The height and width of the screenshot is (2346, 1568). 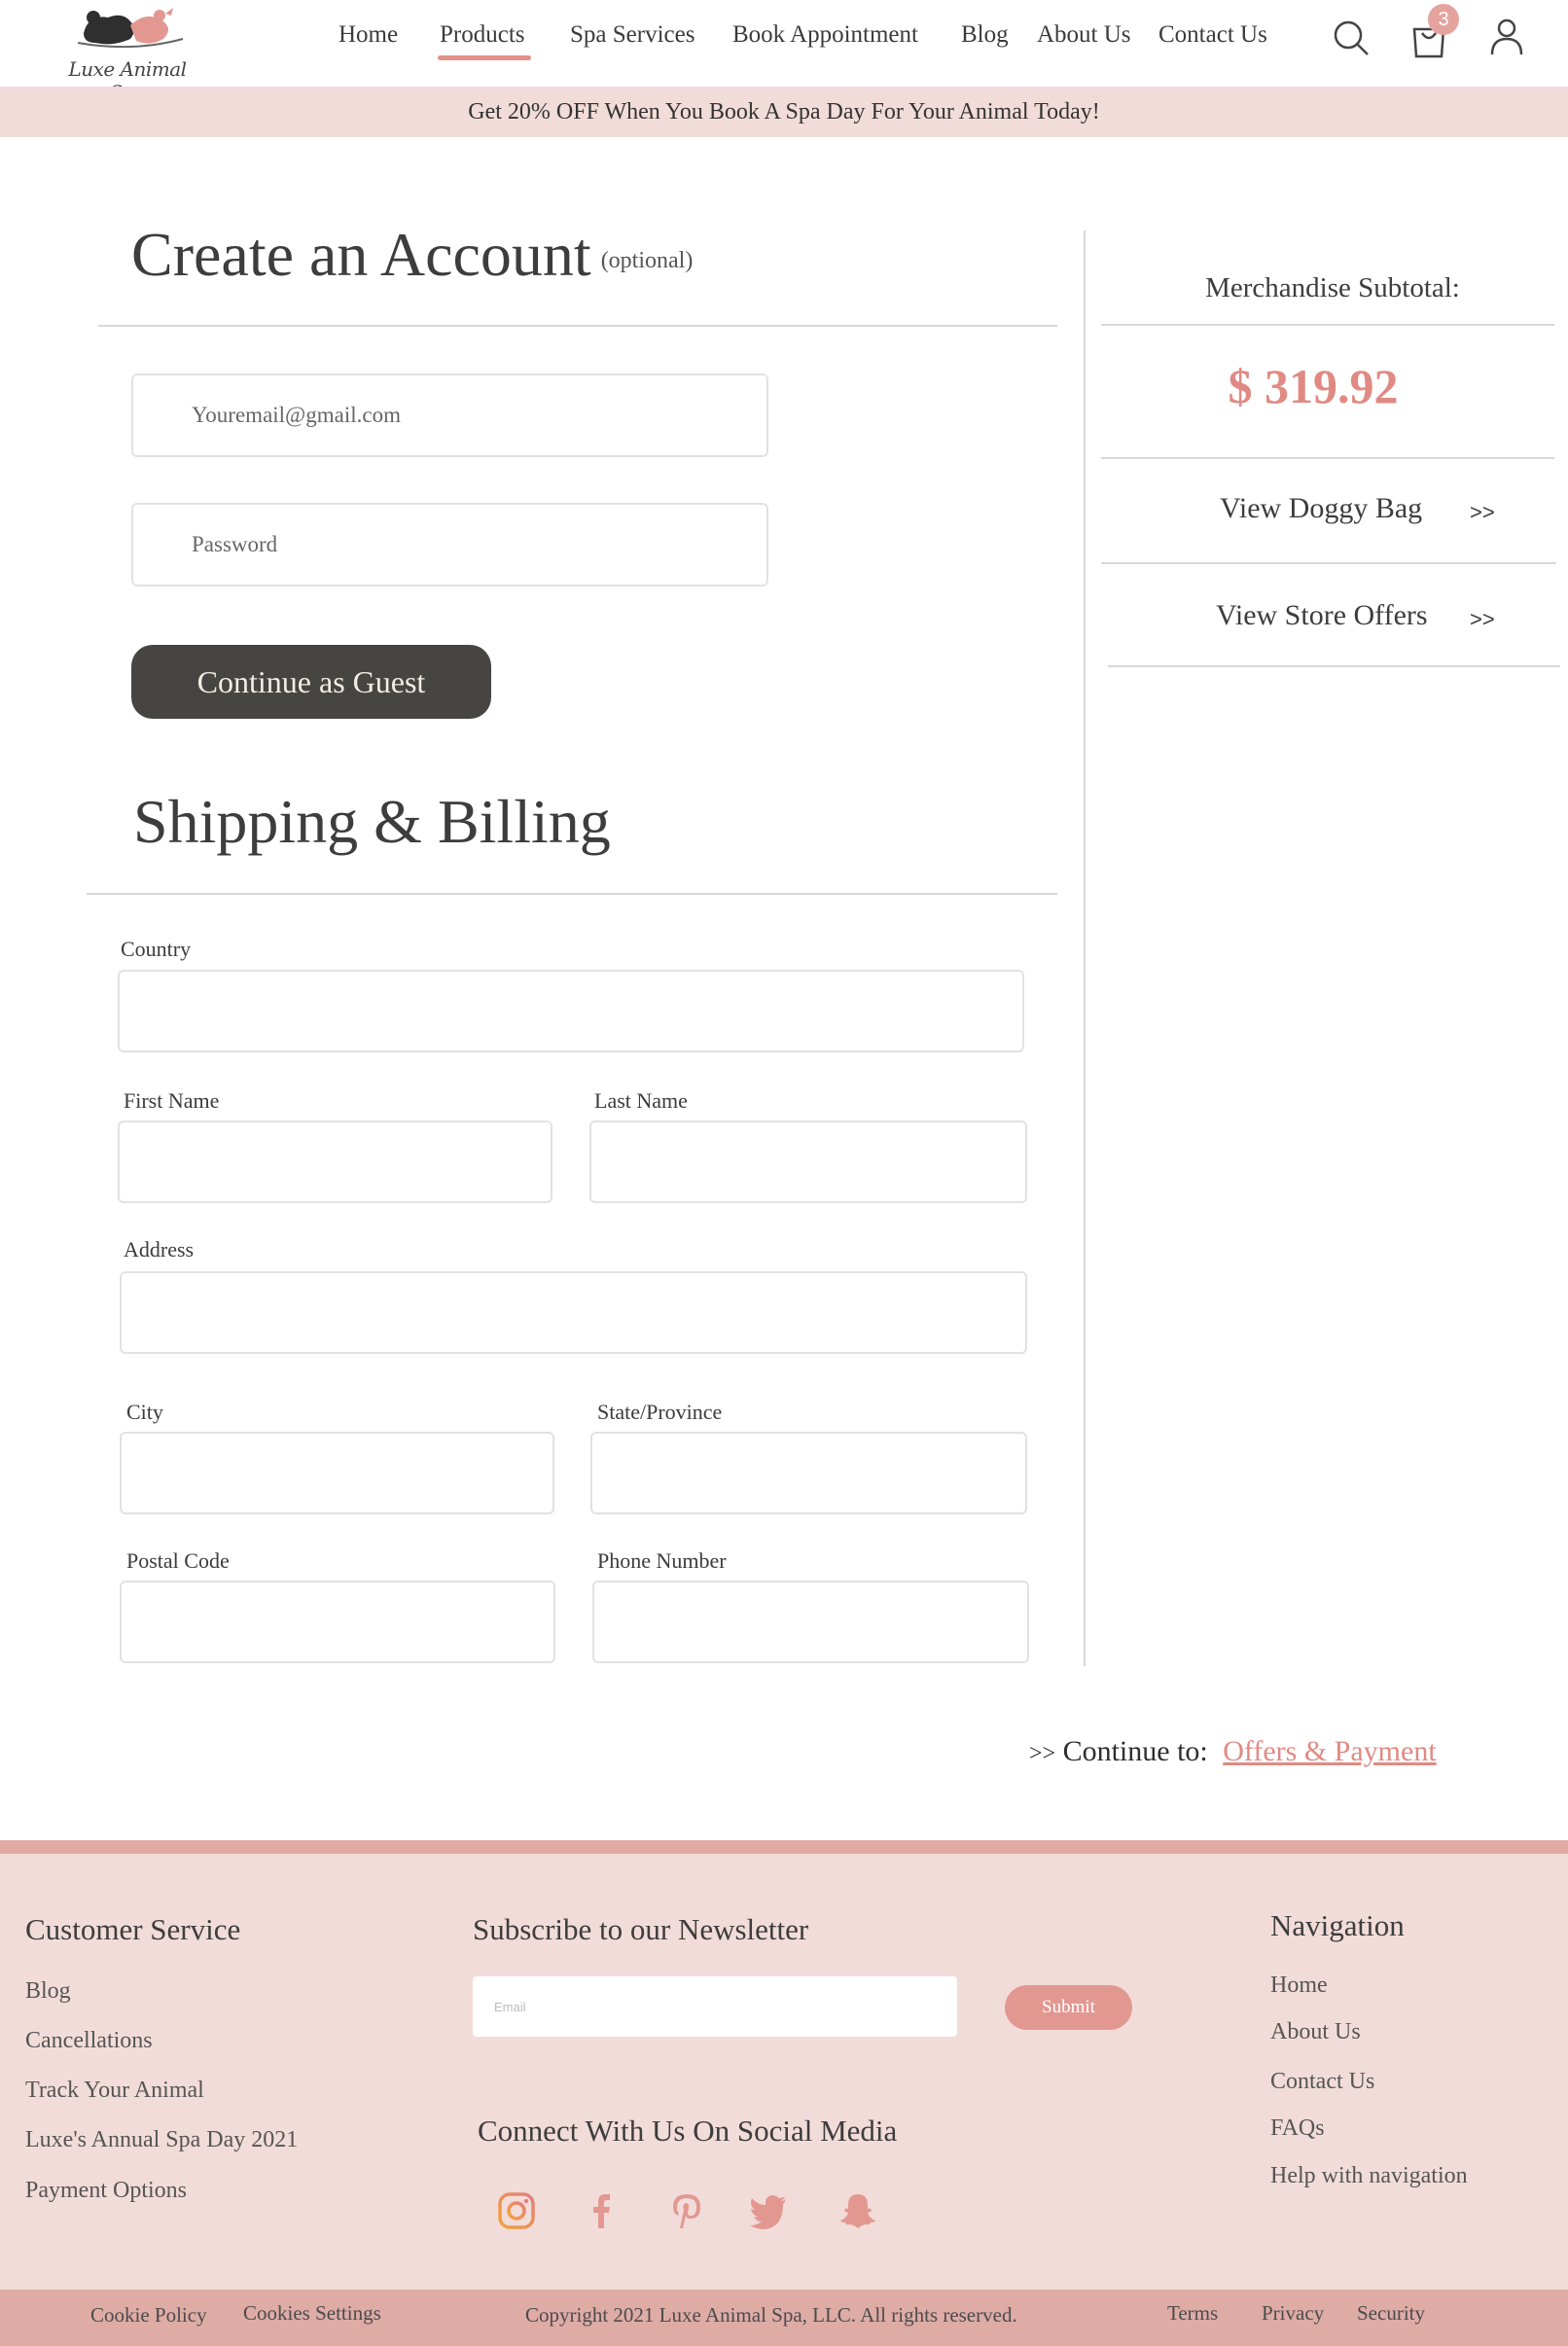 I want to click on view-doggy-bag-link: View Doggy Bag, so click(x=1321, y=508).